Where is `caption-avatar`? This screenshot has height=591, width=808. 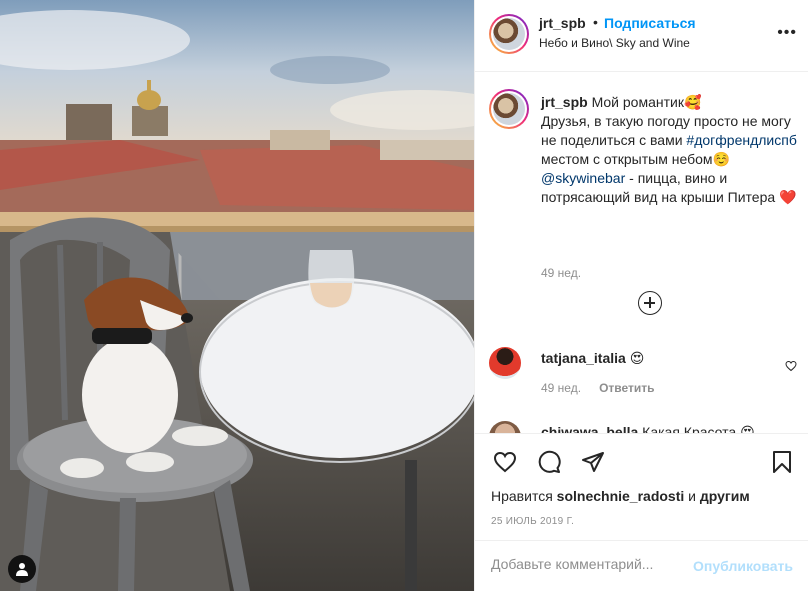
caption-avatar is located at coordinates (509, 109).